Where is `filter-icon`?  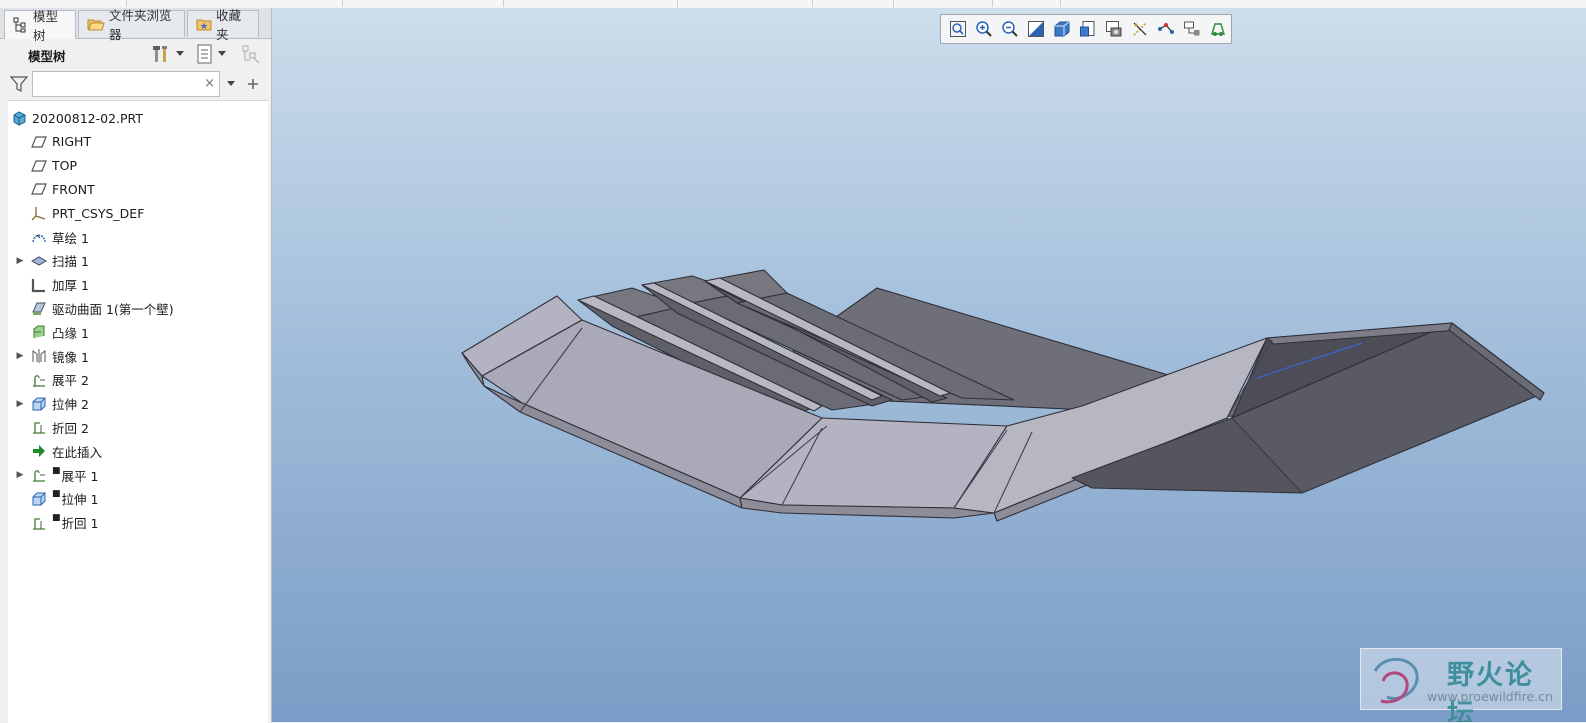
filter-icon is located at coordinates (19, 84).